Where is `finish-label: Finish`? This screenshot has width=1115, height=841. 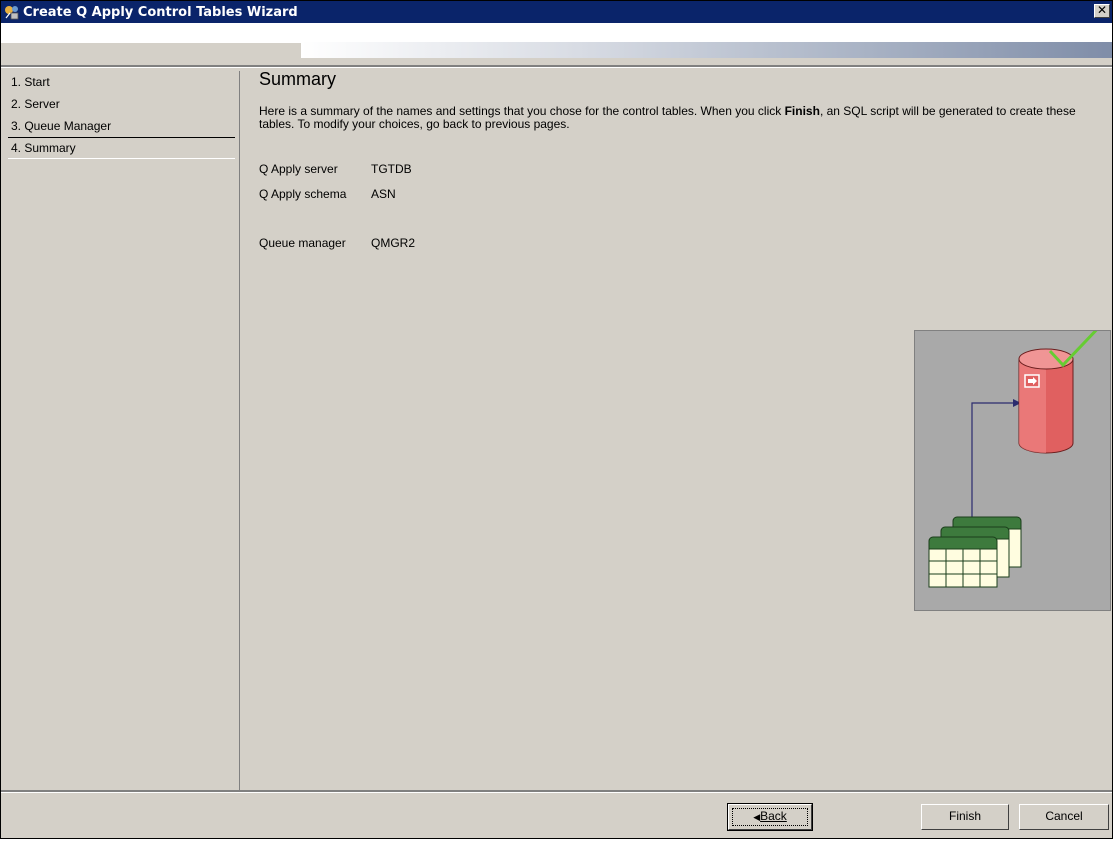 finish-label: Finish is located at coordinates (964, 816).